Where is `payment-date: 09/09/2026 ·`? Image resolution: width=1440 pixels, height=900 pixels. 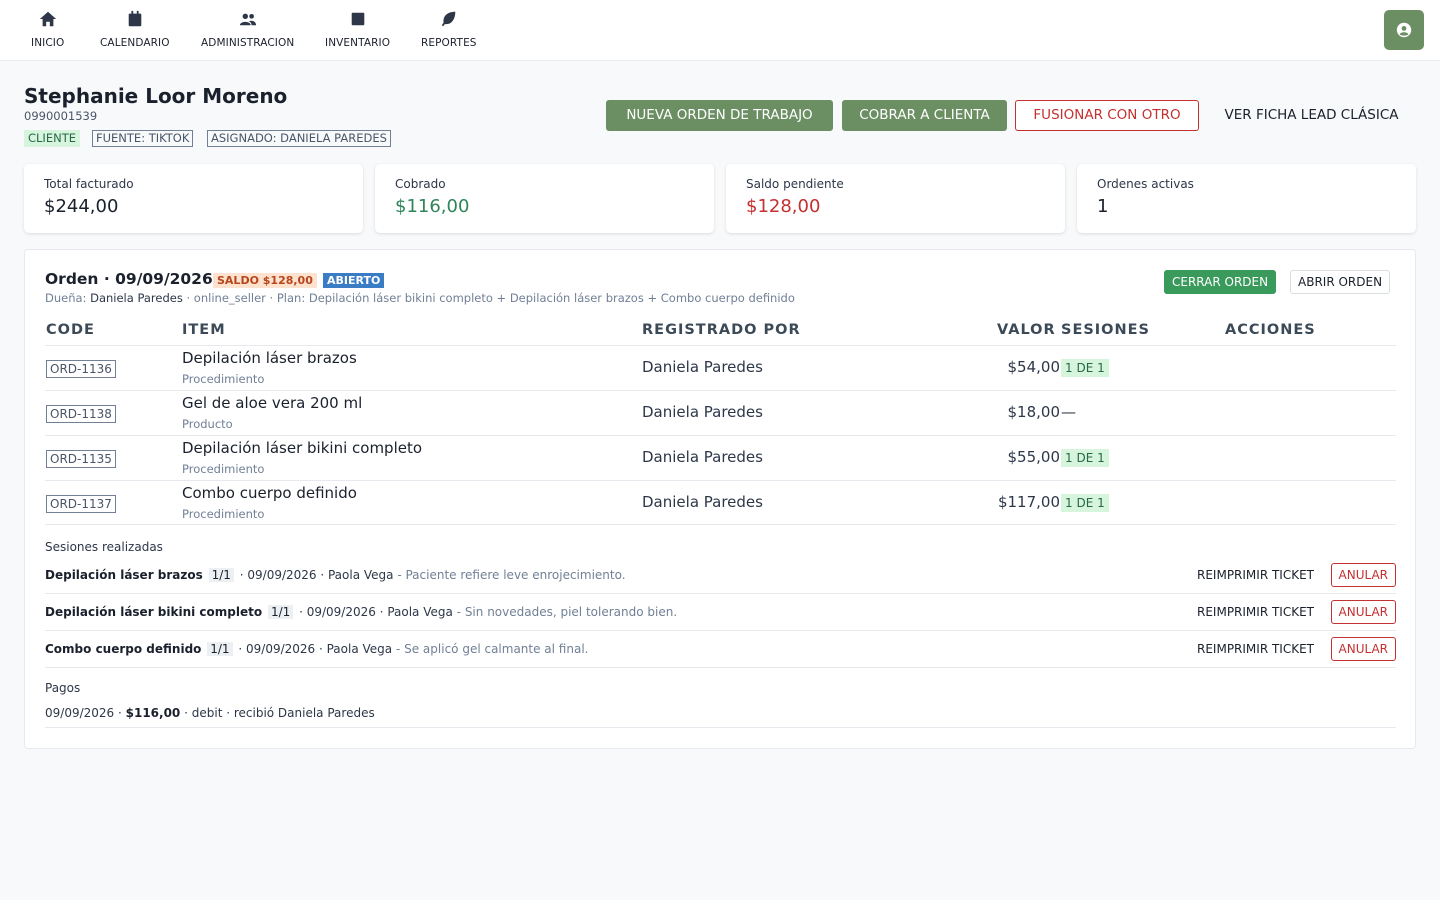
payment-date: 09/09/2026 · is located at coordinates (83, 713).